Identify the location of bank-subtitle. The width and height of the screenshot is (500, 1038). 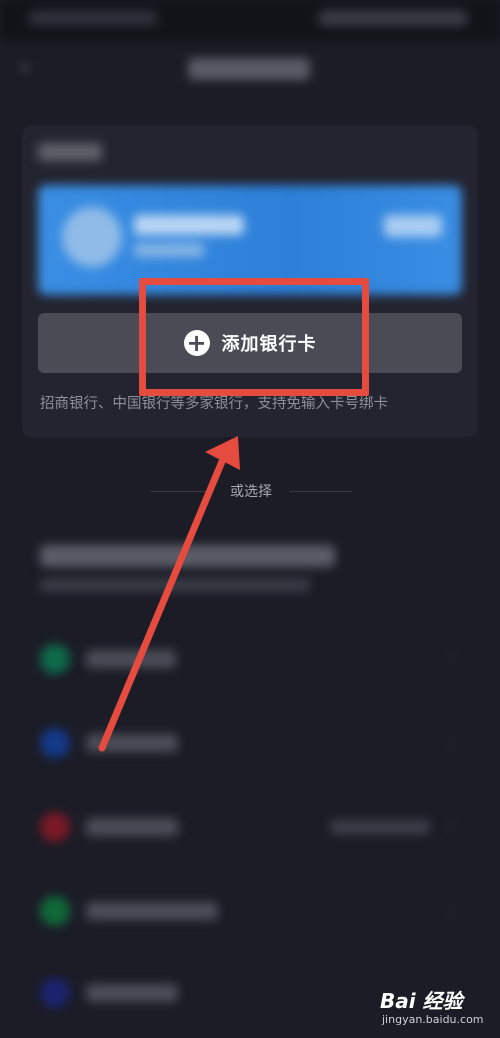
(169, 250).